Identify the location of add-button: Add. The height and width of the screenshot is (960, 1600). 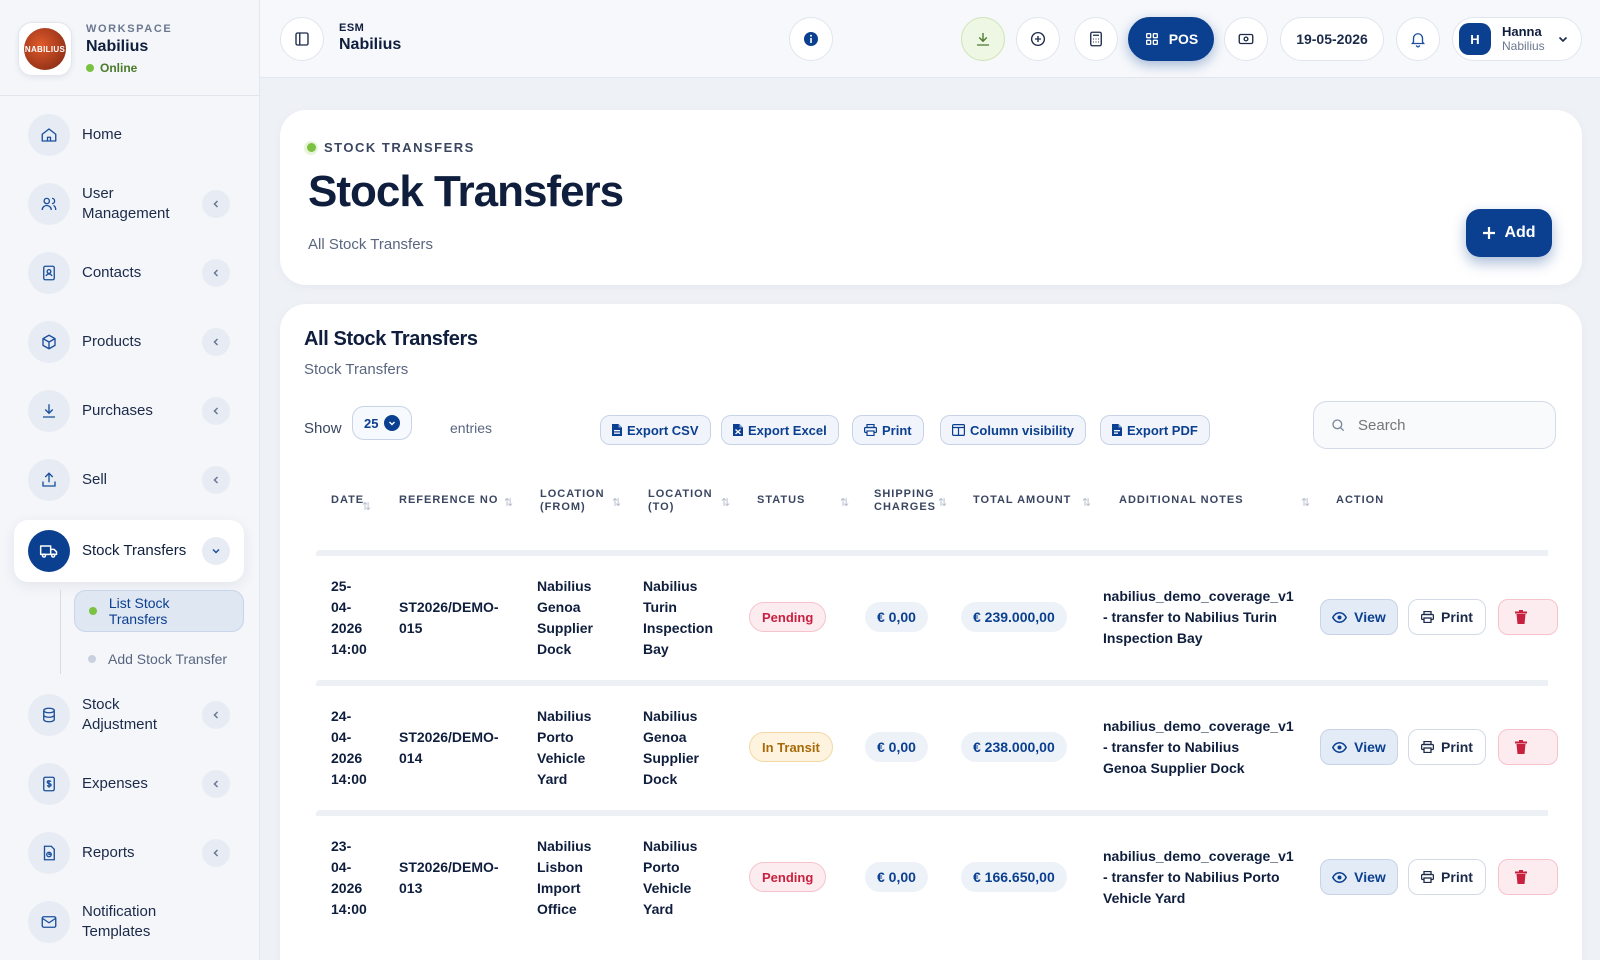
(1509, 233).